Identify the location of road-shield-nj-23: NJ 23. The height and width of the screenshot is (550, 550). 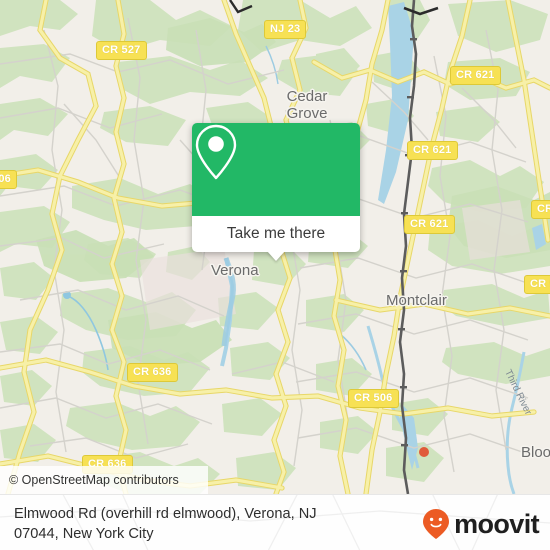
(285, 29).